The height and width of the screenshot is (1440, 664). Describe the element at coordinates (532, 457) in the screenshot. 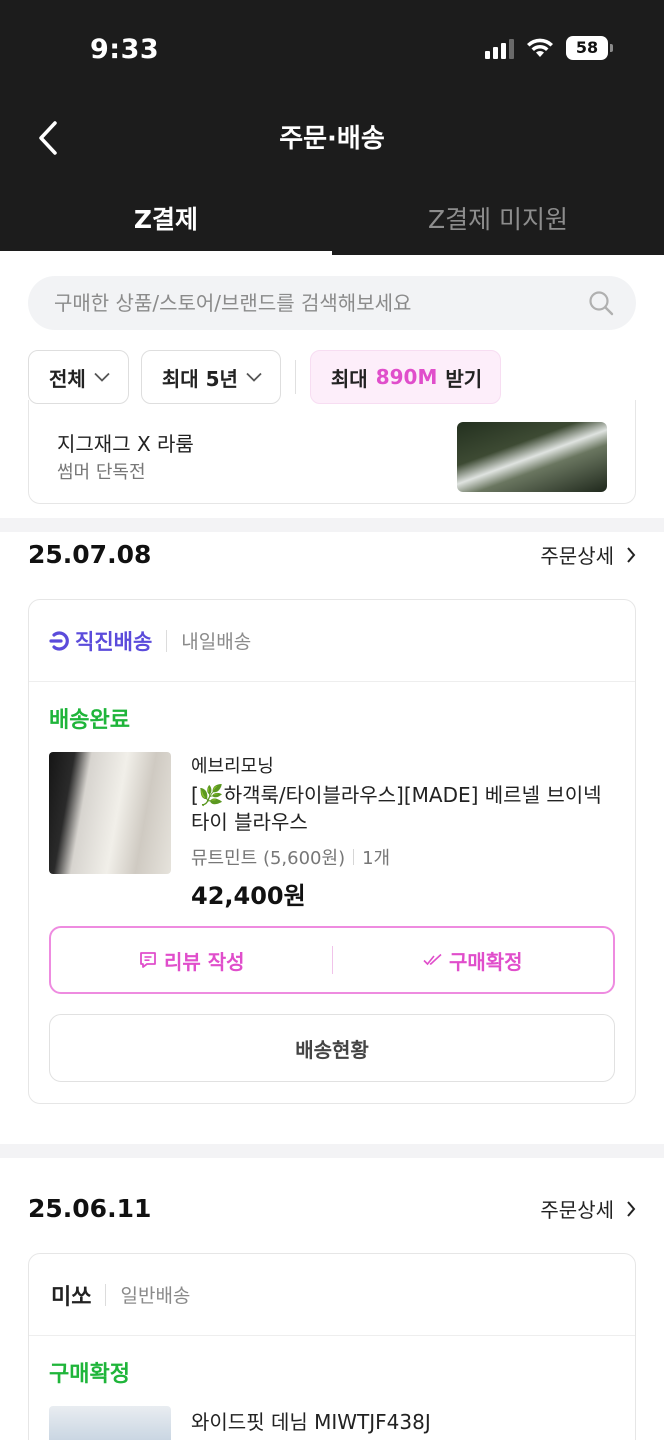

I see `banner-image` at that location.